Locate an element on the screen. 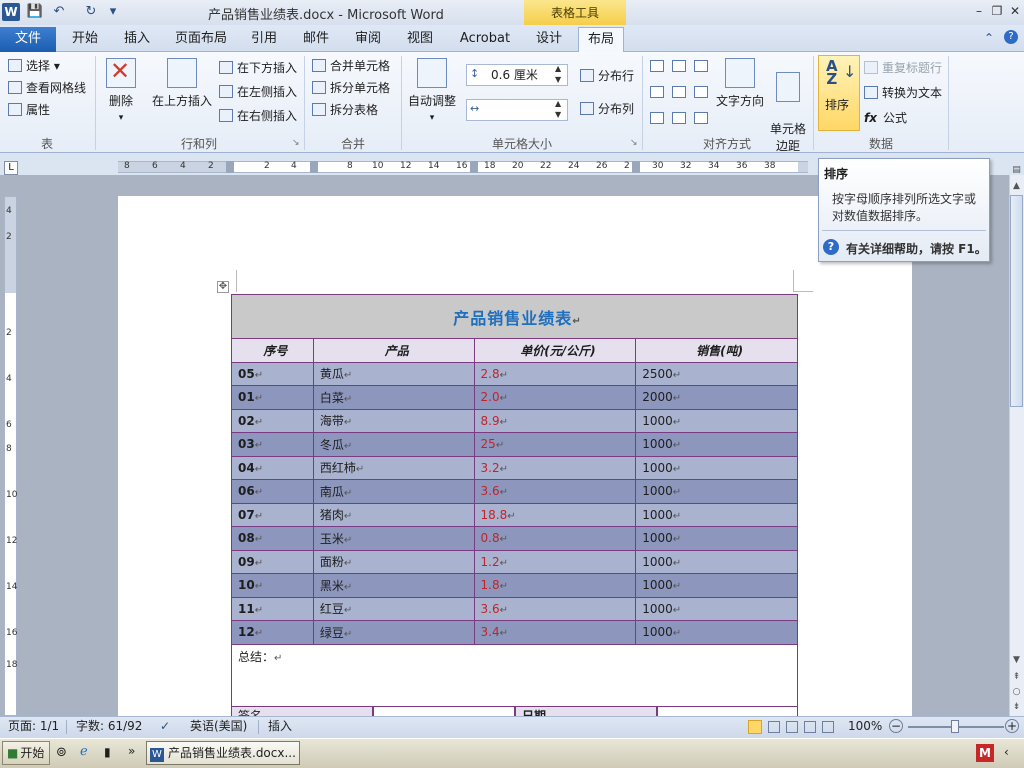  column-width-input is located at coordinates (517, 110).